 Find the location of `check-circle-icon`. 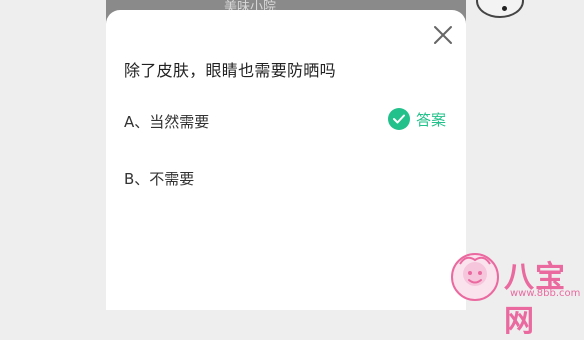

check-circle-icon is located at coordinates (399, 119).